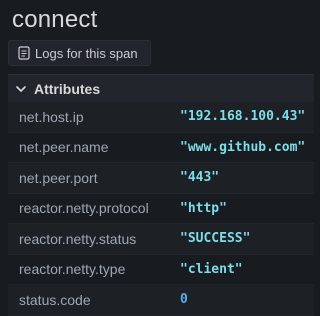 This screenshot has width=320, height=316. Describe the element at coordinates (161, 178) in the screenshot. I see `attribute-row: net.peer.port "443"` at that location.